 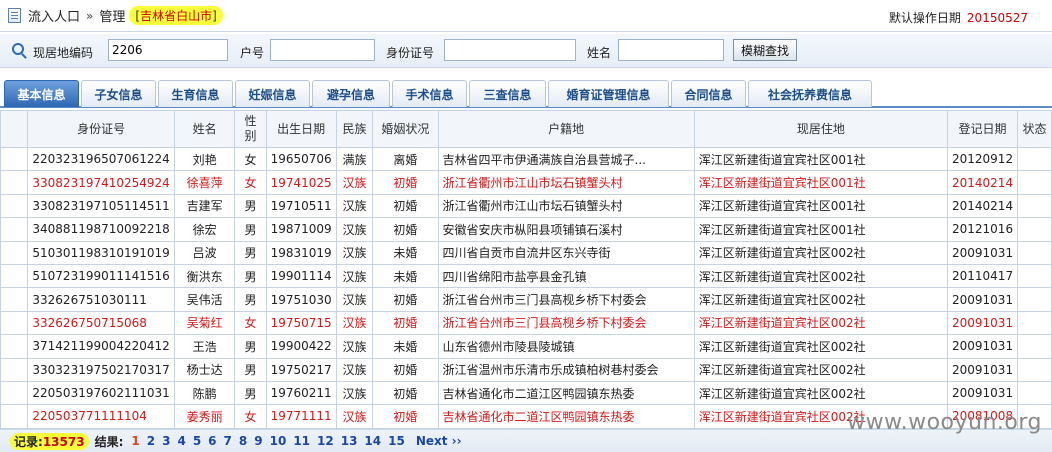 What do you see at coordinates (566, 182) in the screenshot?
I see `cell-hukou: 浙江省衢州市江山市坛石镇蟹头村` at bounding box center [566, 182].